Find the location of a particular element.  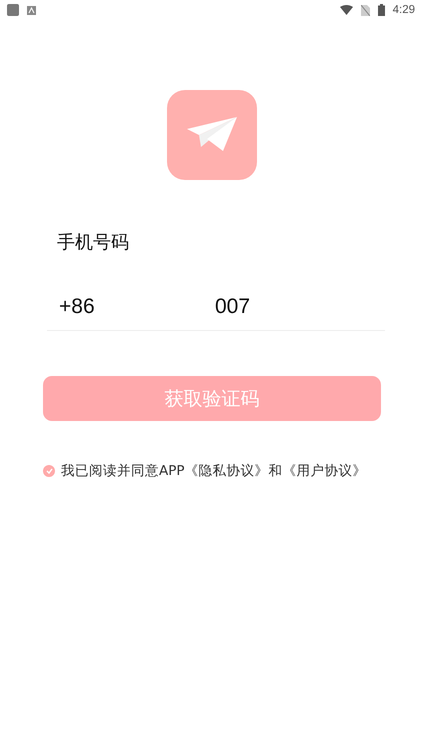

phone-label: 手机号码 is located at coordinates (93, 242).